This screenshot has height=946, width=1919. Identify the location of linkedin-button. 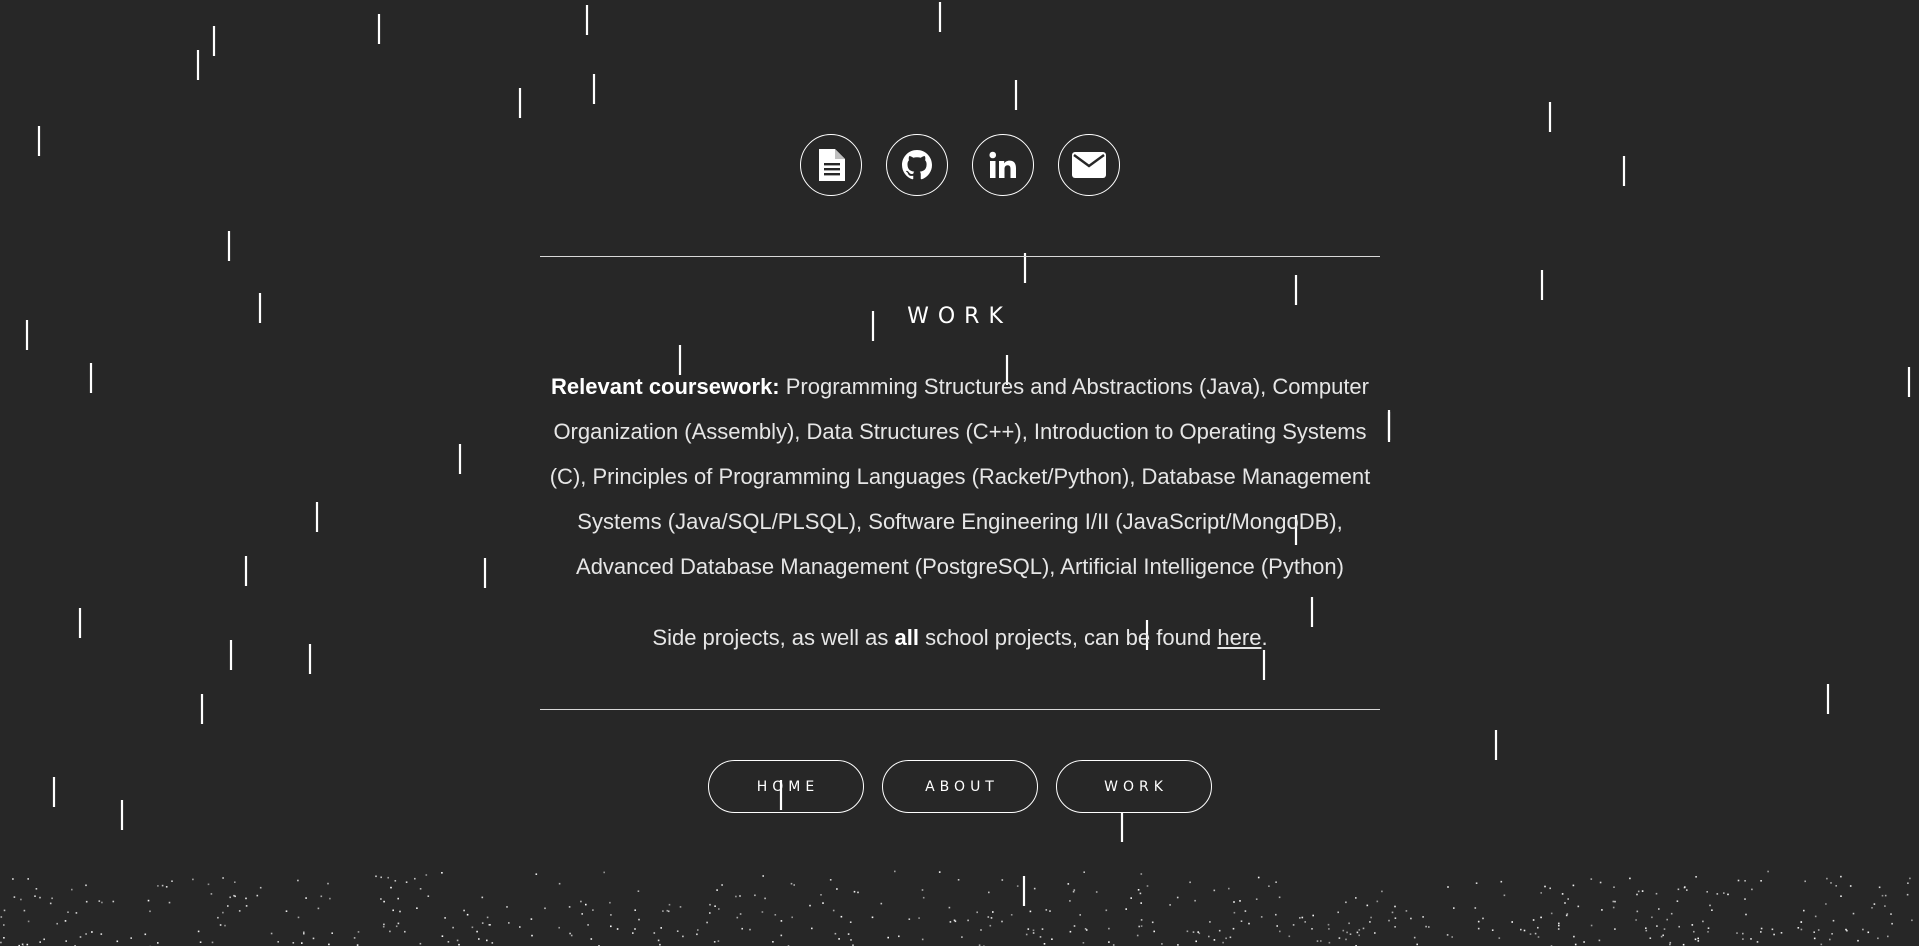
(1002, 165).